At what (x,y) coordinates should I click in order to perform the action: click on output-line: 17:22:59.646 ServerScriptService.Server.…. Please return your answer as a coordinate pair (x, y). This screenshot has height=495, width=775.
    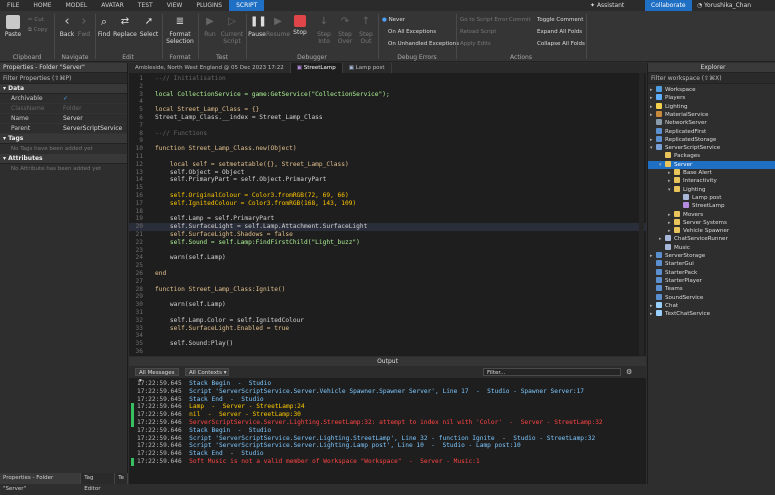
    Looking at the image, I should click on (387, 423).